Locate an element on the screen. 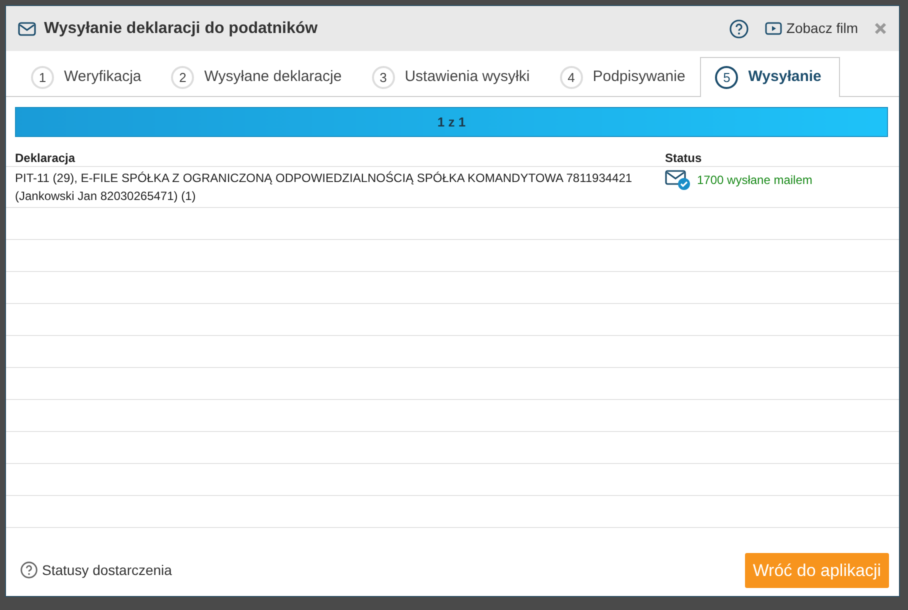 The height and width of the screenshot is (610, 908). envelope-check-icon is located at coordinates (678, 180).